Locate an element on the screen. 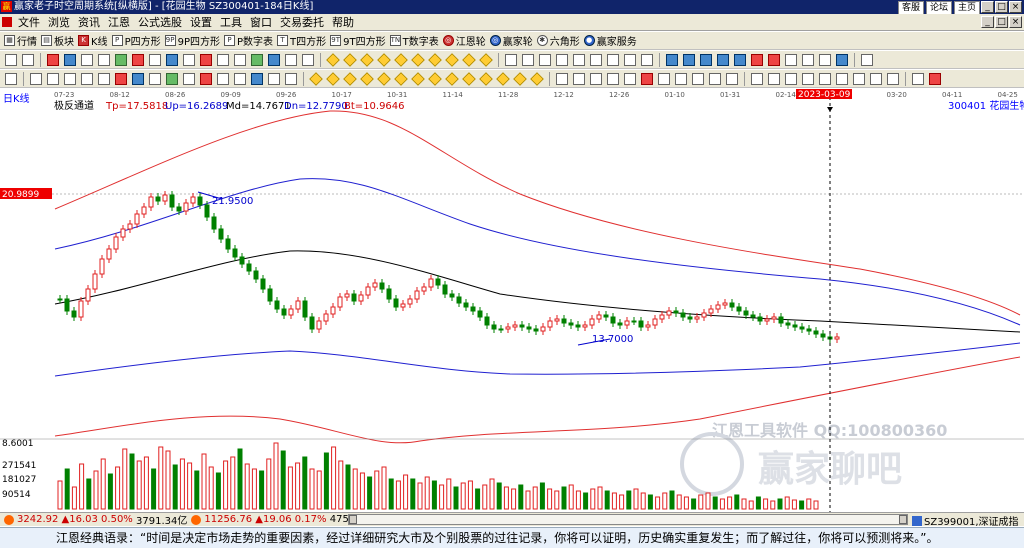 This screenshot has height=548, width=1024. link-support: 客服 is located at coordinates (910, 7).